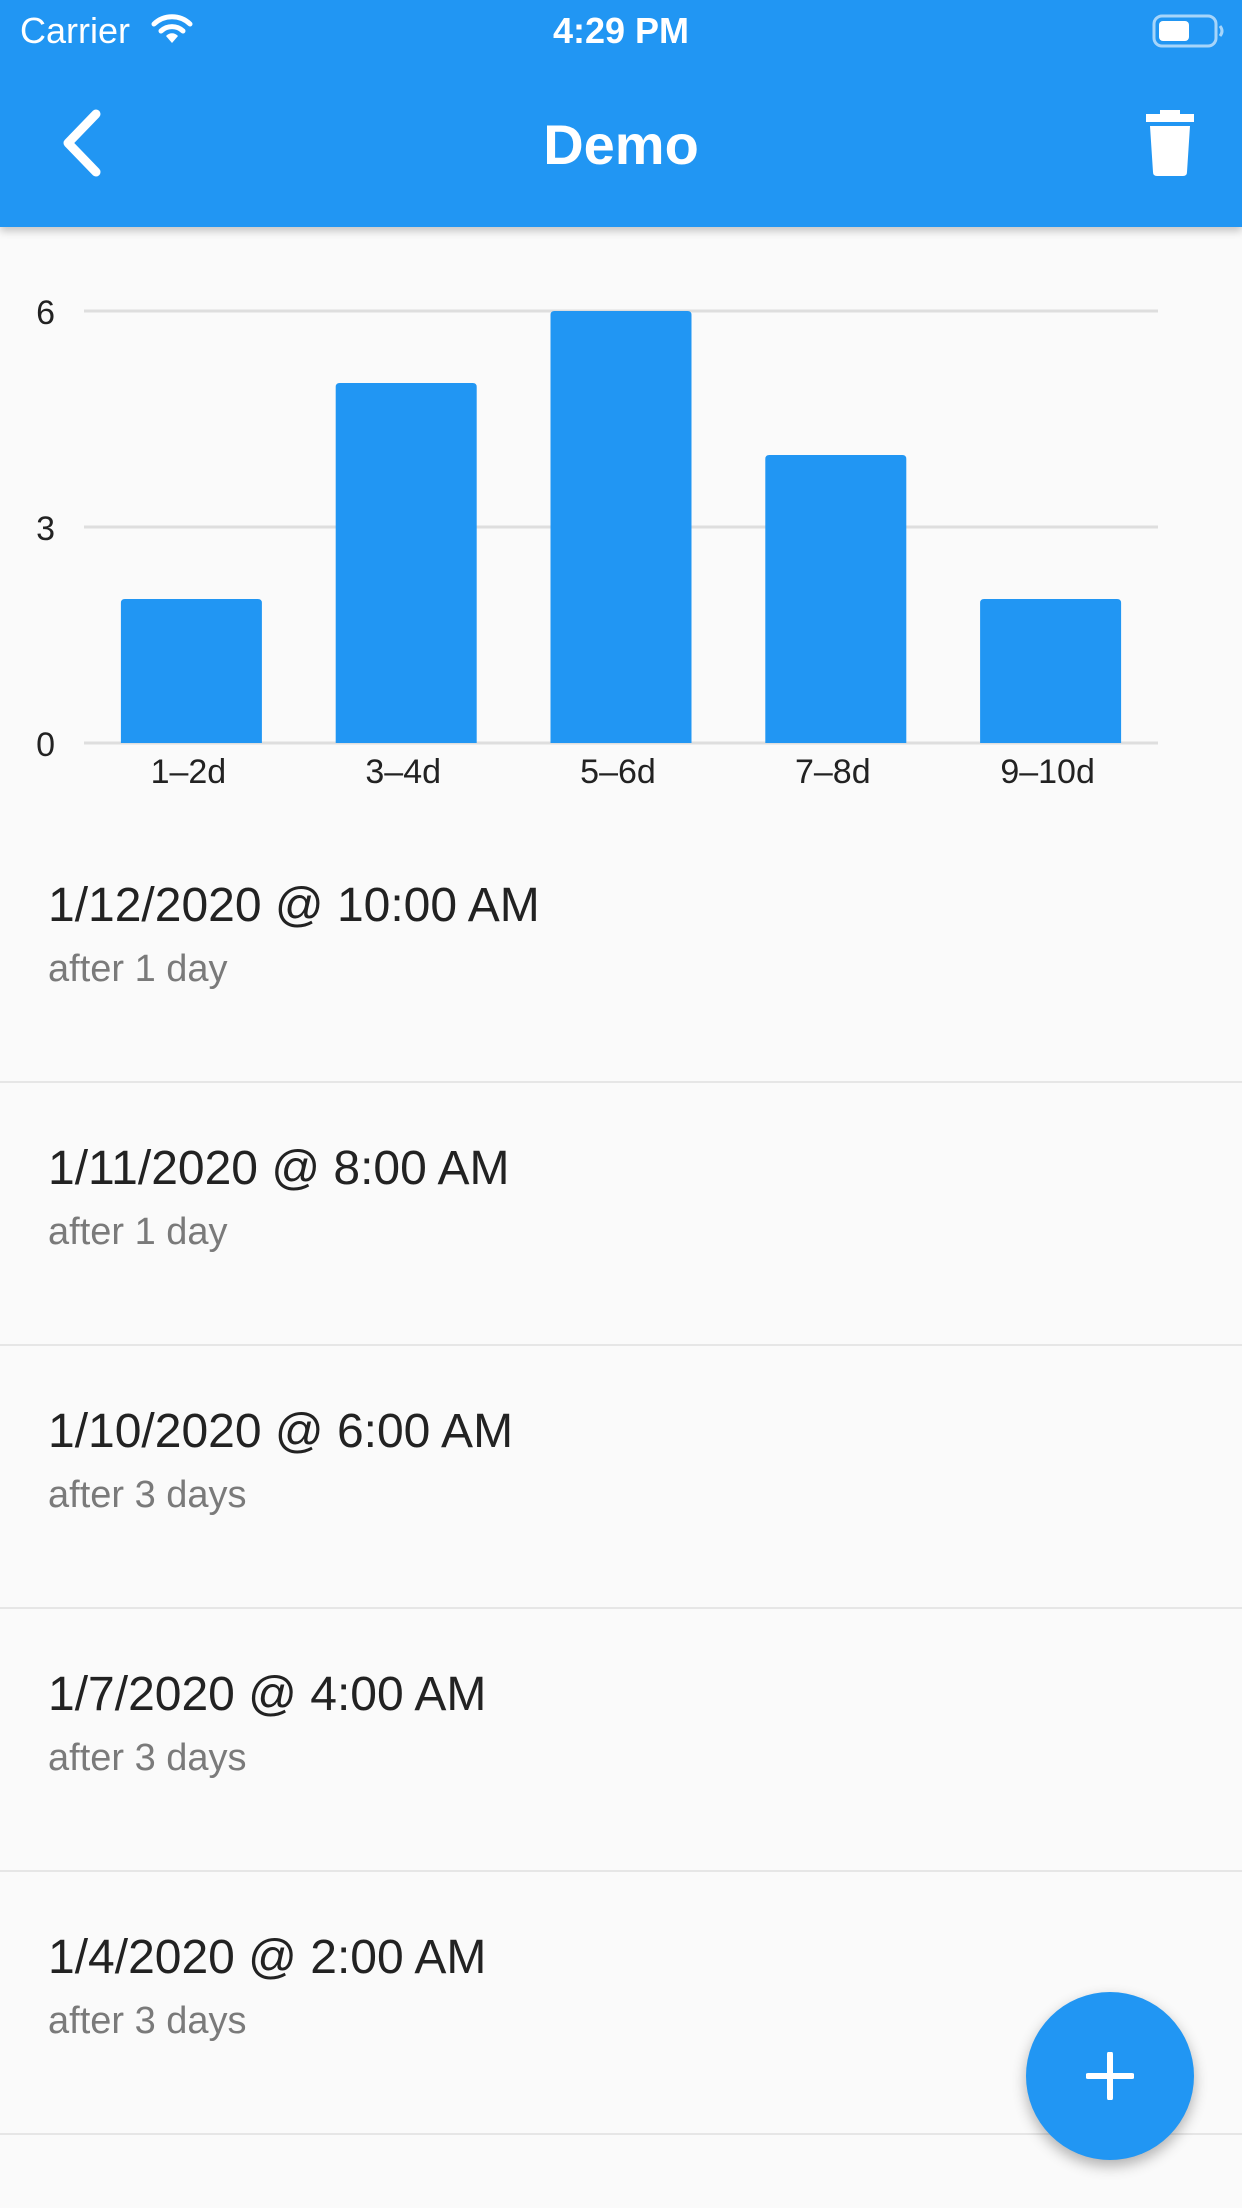 This screenshot has height=2208, width=1242. I want to click on delete-button, so click(1170, 143).